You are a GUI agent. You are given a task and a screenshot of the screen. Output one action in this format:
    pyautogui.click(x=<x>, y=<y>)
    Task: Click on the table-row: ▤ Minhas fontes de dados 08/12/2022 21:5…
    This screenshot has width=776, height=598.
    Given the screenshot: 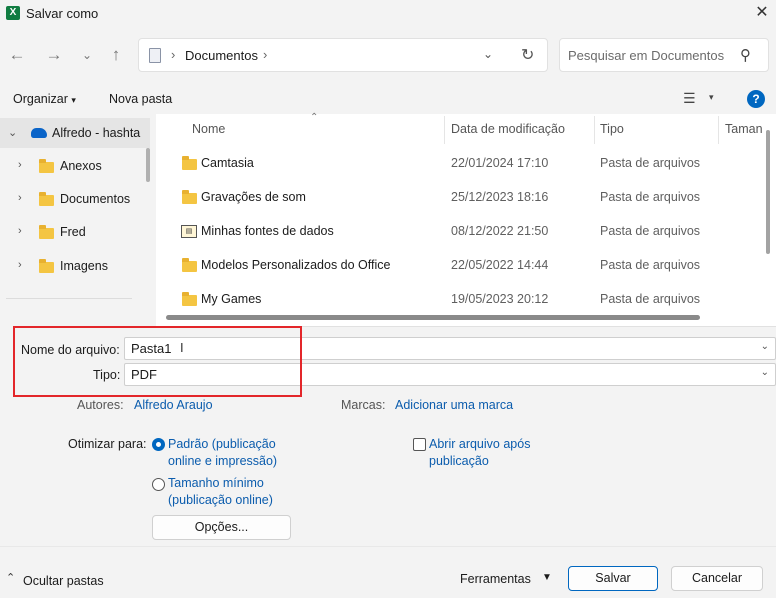 What is the action you would take?
    pyautogui.click(x=461, y=231)
    